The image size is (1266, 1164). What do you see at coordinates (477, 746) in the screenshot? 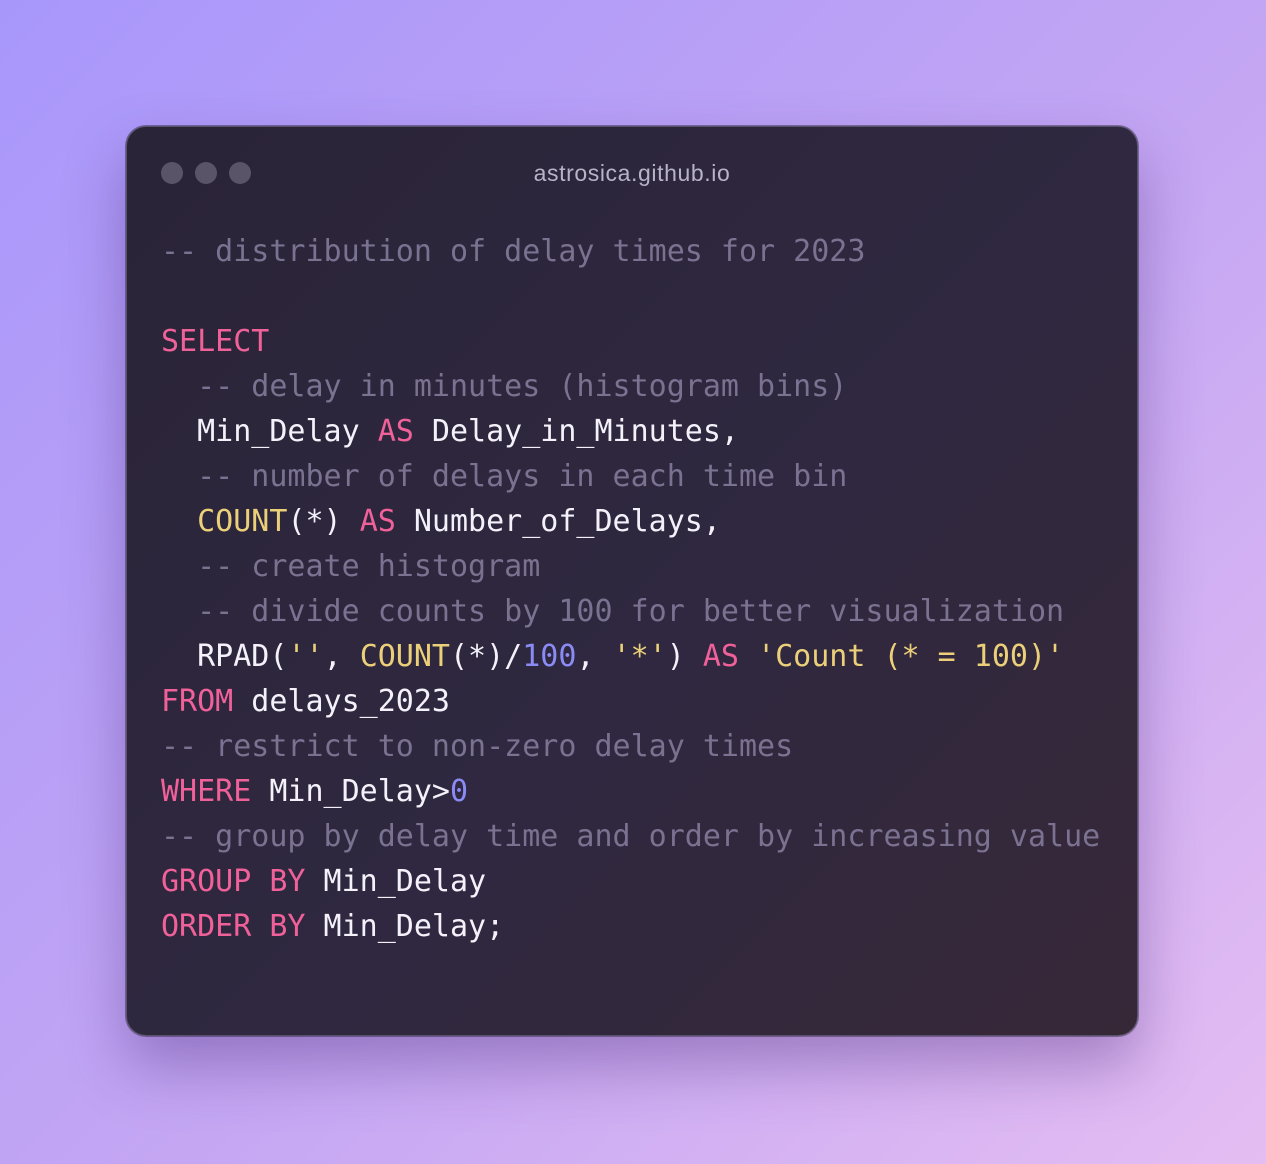
I see `code-comment: -- restrict to non-zero delay times` at bounding box center [477, 746].